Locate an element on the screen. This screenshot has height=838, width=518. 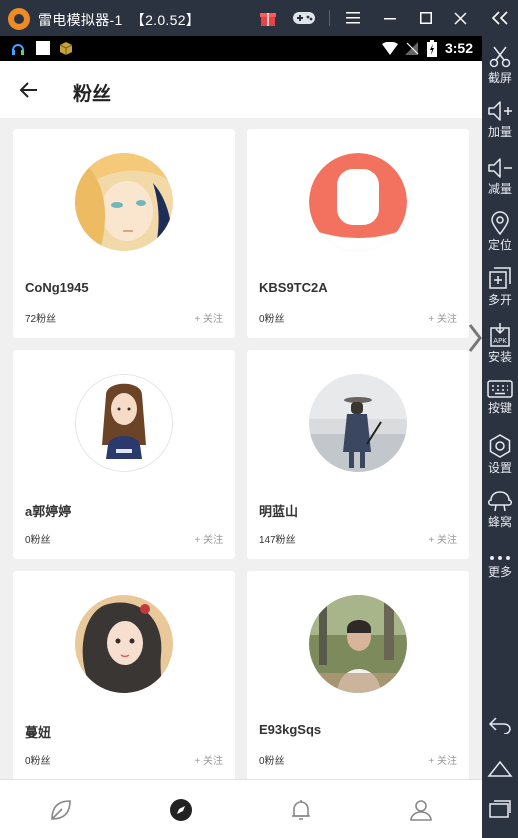
follower-card: CoNg1945 72粉丝 + 关注 is located at coordinates (124, 233).